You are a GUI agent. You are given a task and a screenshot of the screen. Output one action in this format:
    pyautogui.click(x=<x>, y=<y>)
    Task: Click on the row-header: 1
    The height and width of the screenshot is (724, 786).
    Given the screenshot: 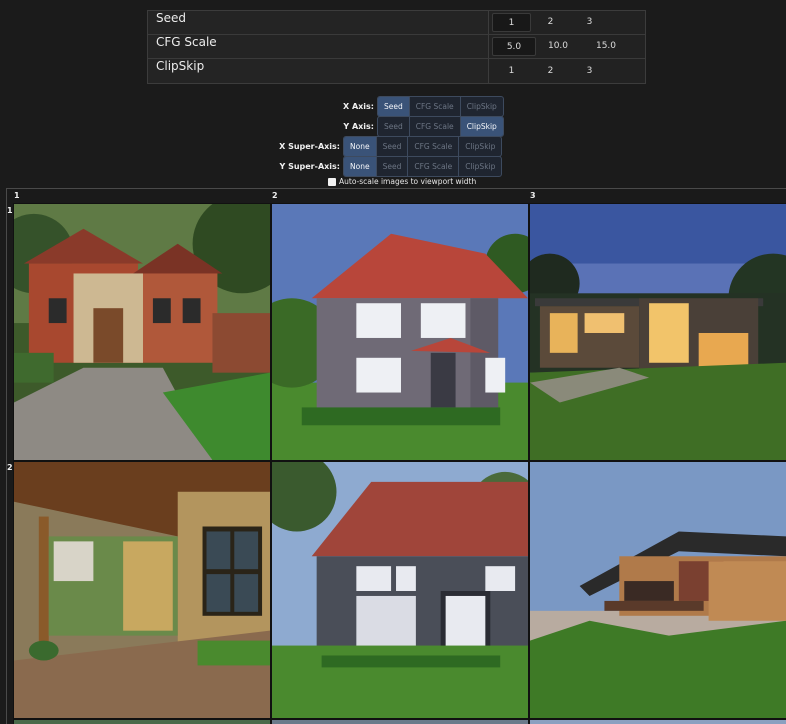 What is the action you would take?
    pyautogui.click(x=10, y=210)
    